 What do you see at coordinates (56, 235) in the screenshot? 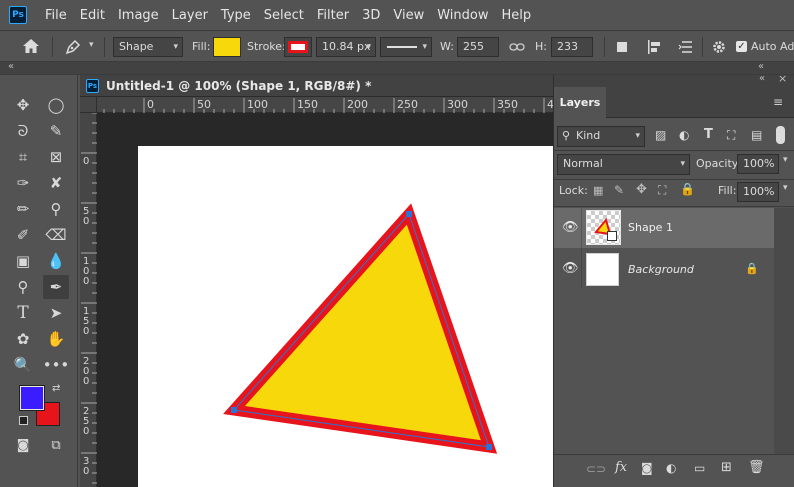
I see `eraser-tool-icon: ⌫` at bounding box center [56, 235].